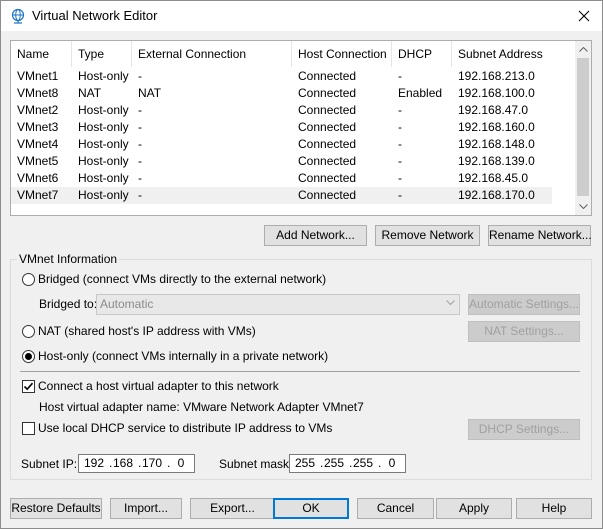 The width and height of the screenshot is (603, 529). I want to click on cell-name: VMnet6, so click(38, 178).